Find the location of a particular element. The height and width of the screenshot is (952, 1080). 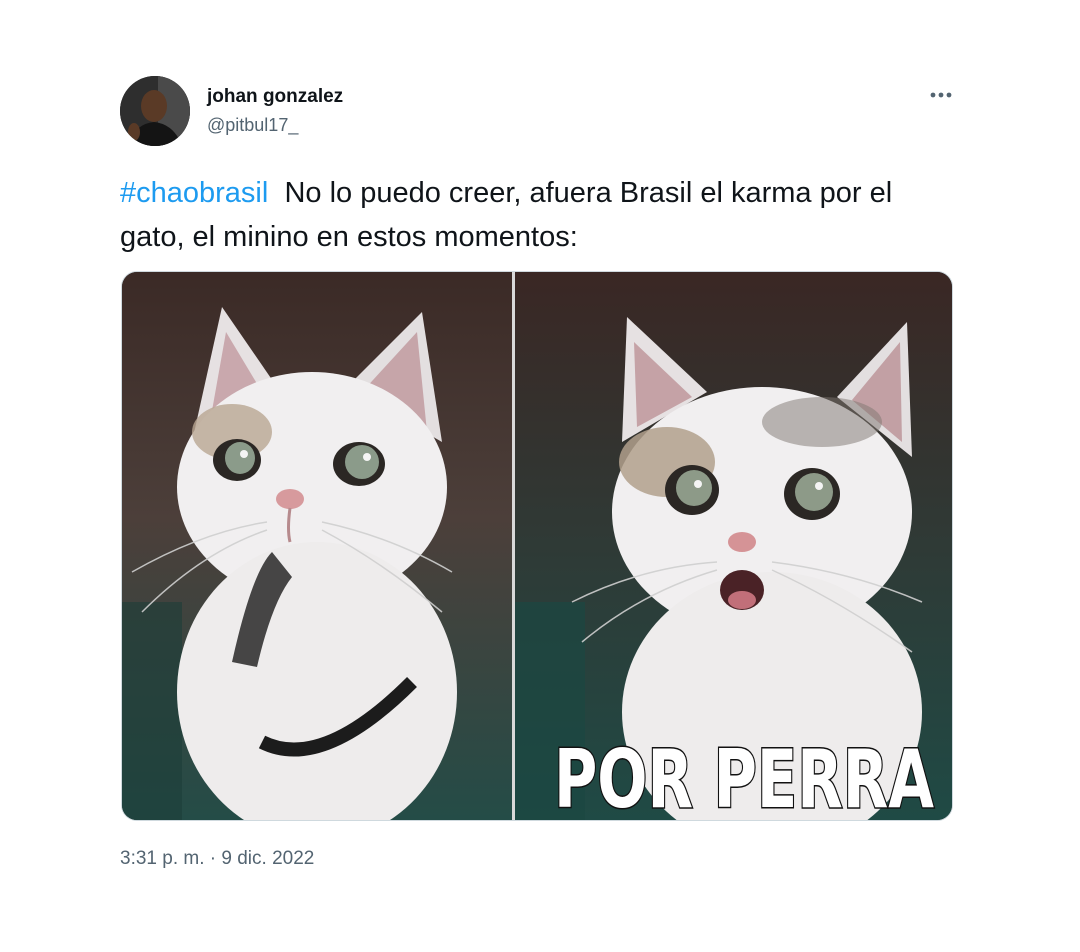

hashtag-link: #chaobrasil is located at coordinates (194, 193).